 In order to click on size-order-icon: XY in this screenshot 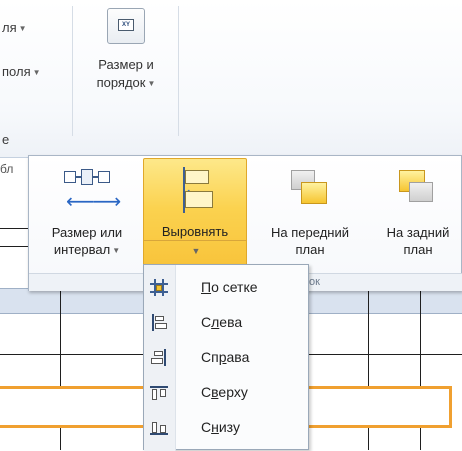, I will do `click(126, 26)`.